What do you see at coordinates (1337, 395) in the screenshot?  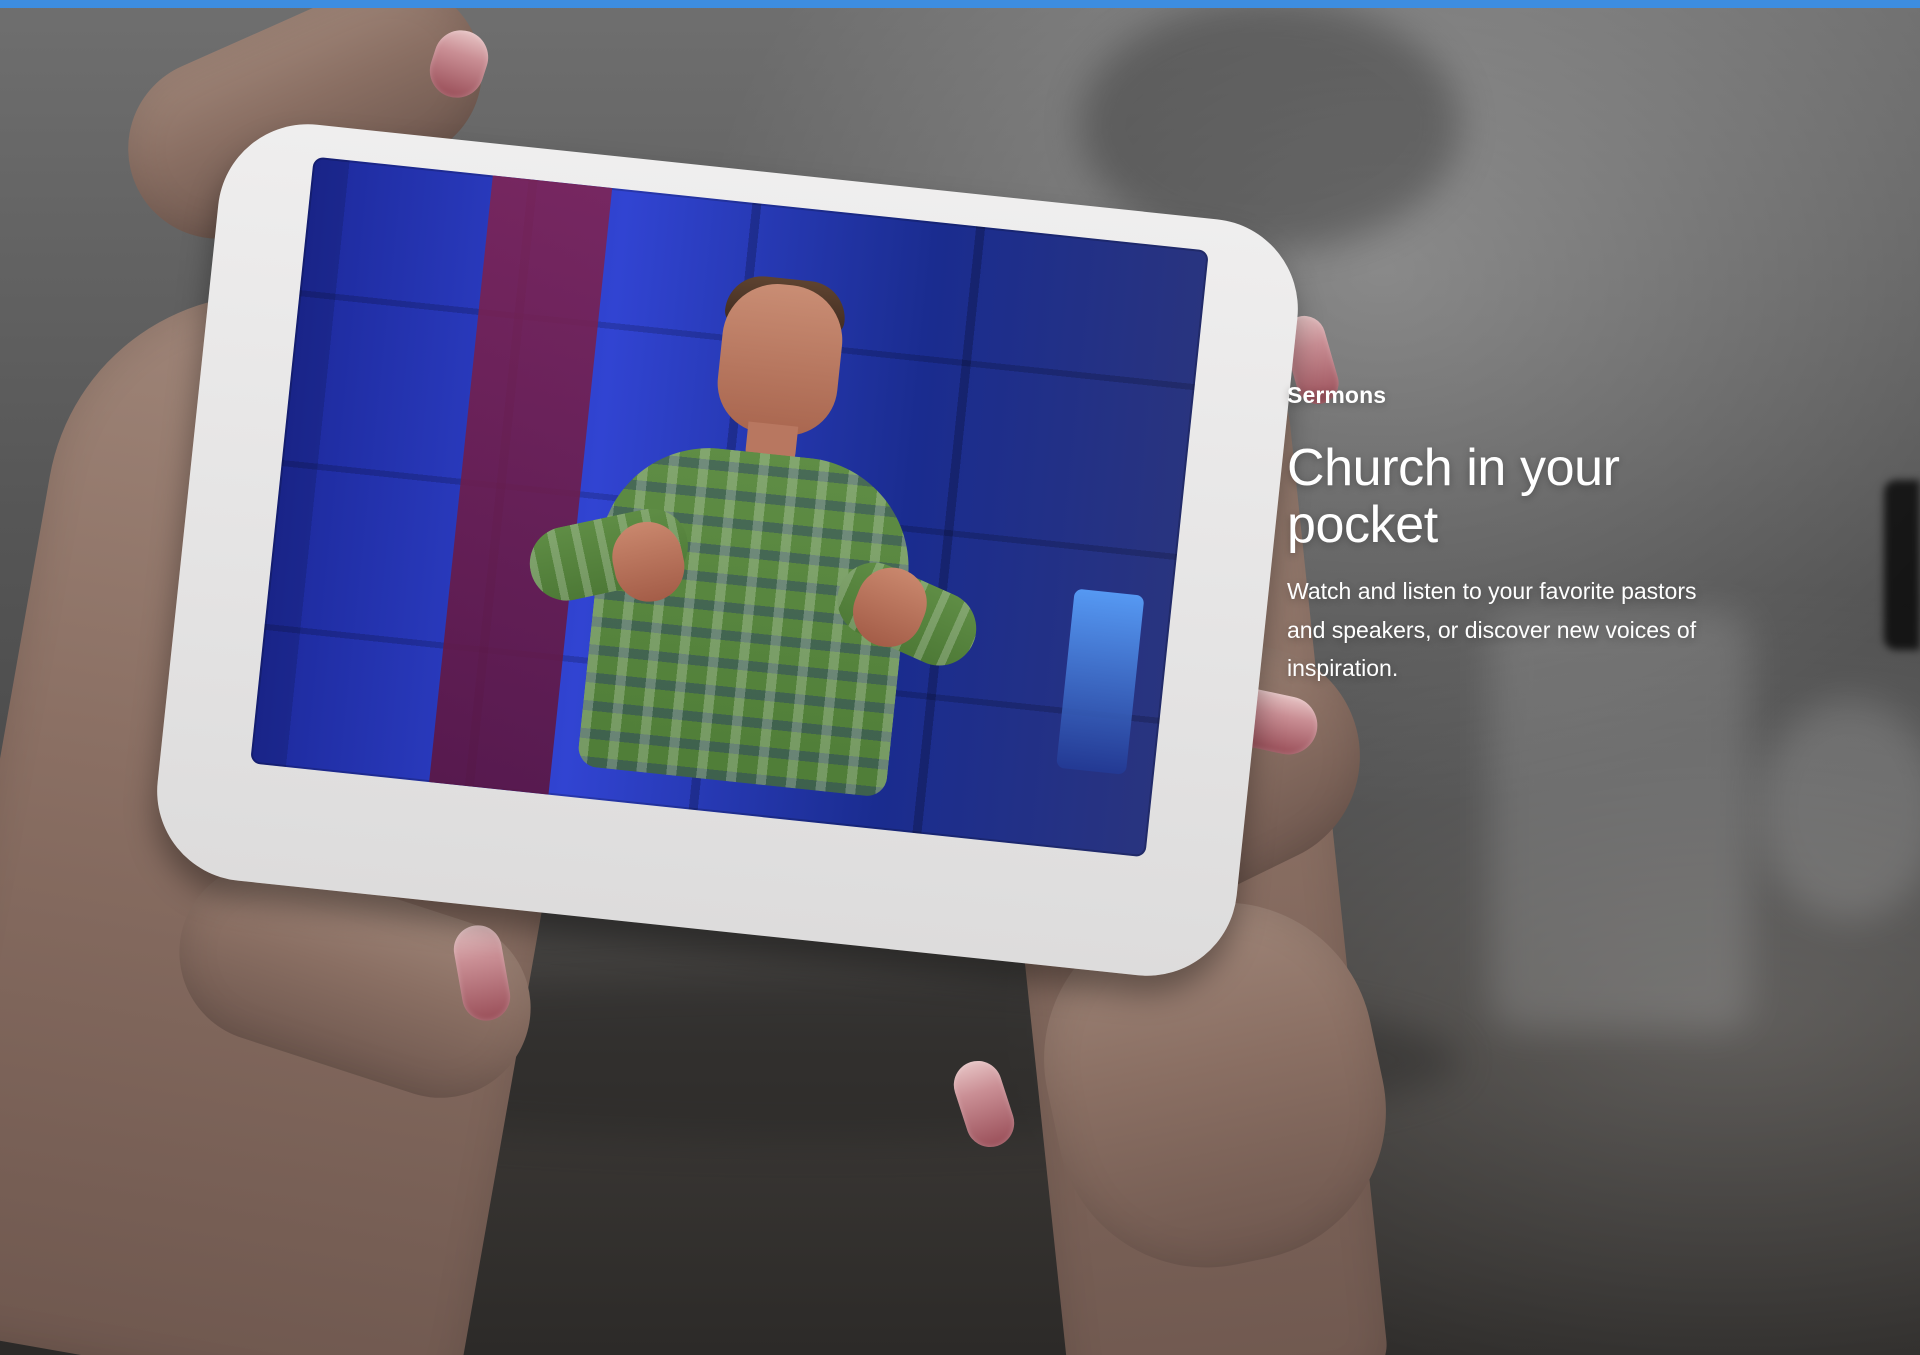 I see `section-eyebrow: Sermons` at bounding box center [1337, 395].